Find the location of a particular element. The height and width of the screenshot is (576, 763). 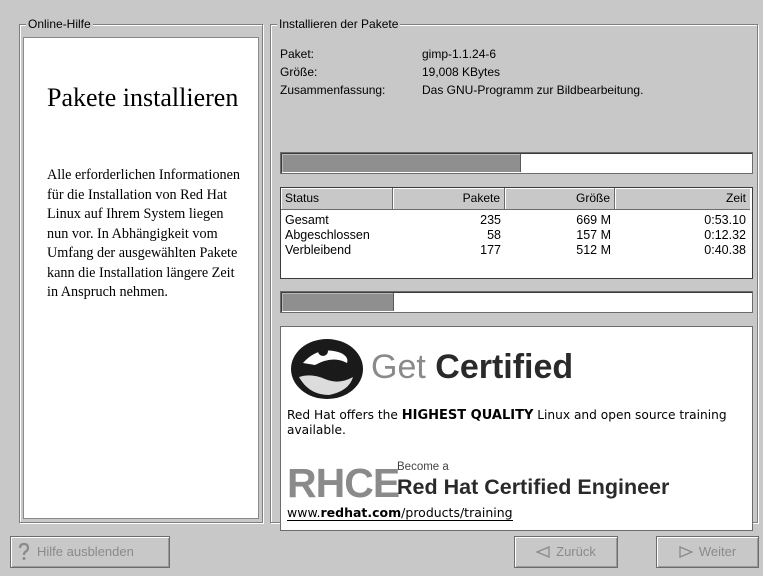

redhat-shadowman-logo is located at coordinates (327, 369).